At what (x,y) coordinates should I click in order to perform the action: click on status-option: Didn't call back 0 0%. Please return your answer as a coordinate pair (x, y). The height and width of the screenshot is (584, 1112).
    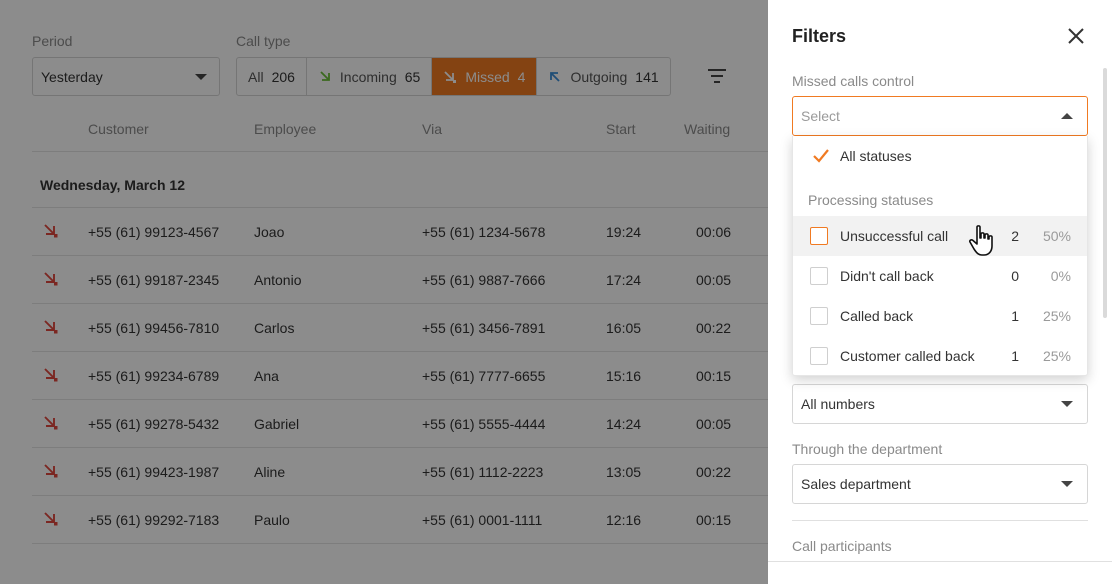
    Looking at the image, I should click on (940, 276).